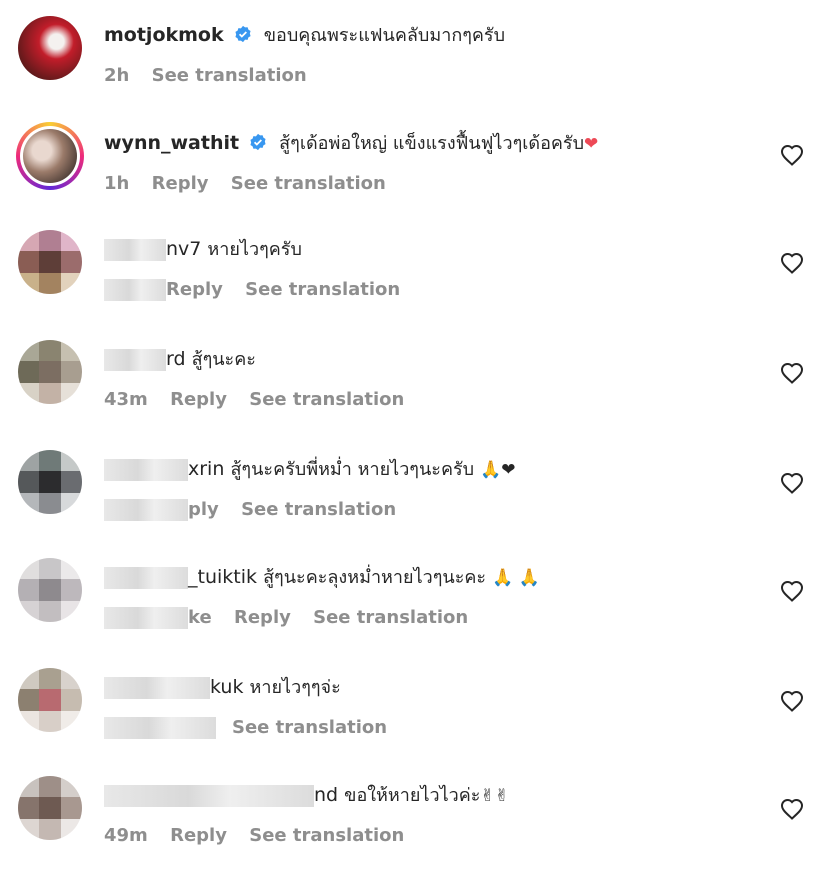 Image resolution: width=820 pixels, height=876 pixels. Describe the element at coordinates (223, 359) in the screenshot. I see `comment-text: สู้ๆนะคะ` at that location.